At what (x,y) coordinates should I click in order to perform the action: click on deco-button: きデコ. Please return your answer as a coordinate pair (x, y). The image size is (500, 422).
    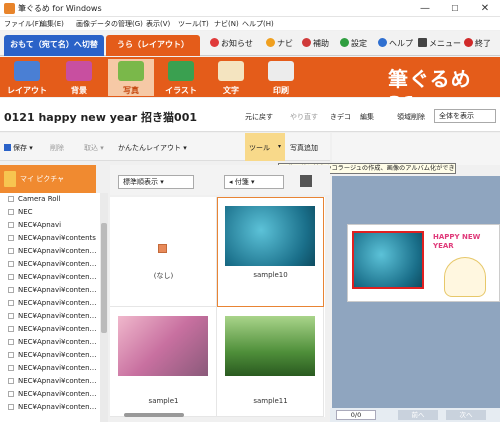
    Looking at the image, I should click on (340, 117).